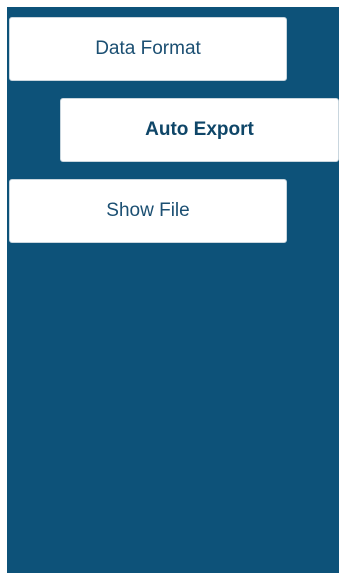  I want to click on auto-export-button: Auto Export, so click(199, 130).